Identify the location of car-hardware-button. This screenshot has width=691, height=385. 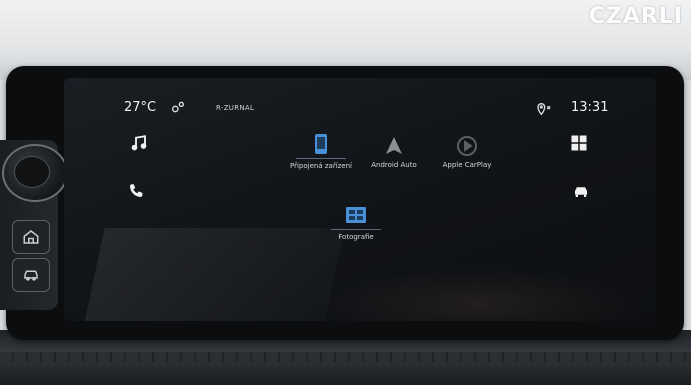
(31, 275).